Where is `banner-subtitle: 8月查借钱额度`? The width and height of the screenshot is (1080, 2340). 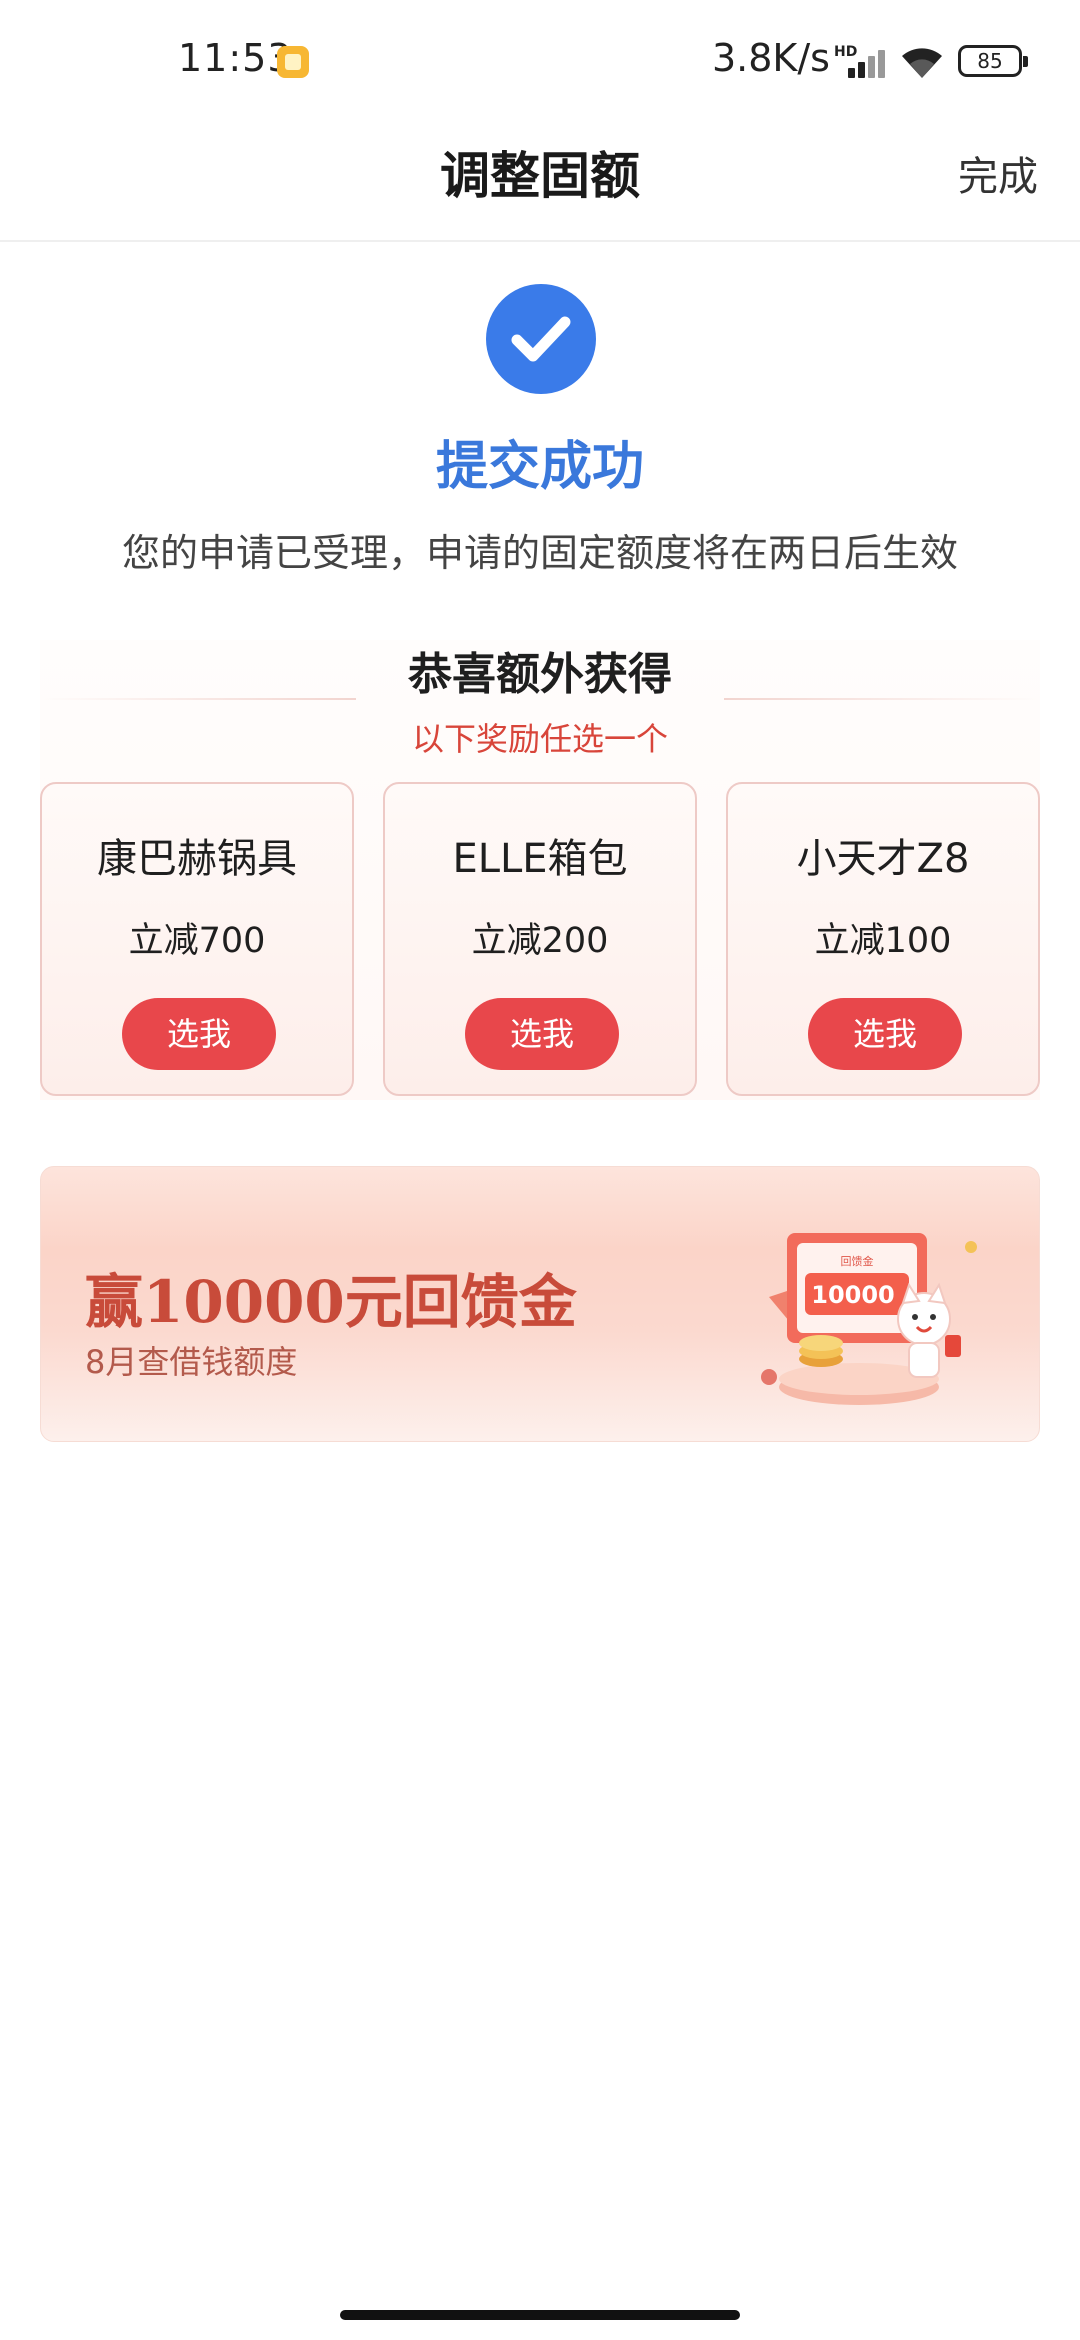
banner-subtitle: 8月查借钱额度 is located at coordinates (191, 1362).